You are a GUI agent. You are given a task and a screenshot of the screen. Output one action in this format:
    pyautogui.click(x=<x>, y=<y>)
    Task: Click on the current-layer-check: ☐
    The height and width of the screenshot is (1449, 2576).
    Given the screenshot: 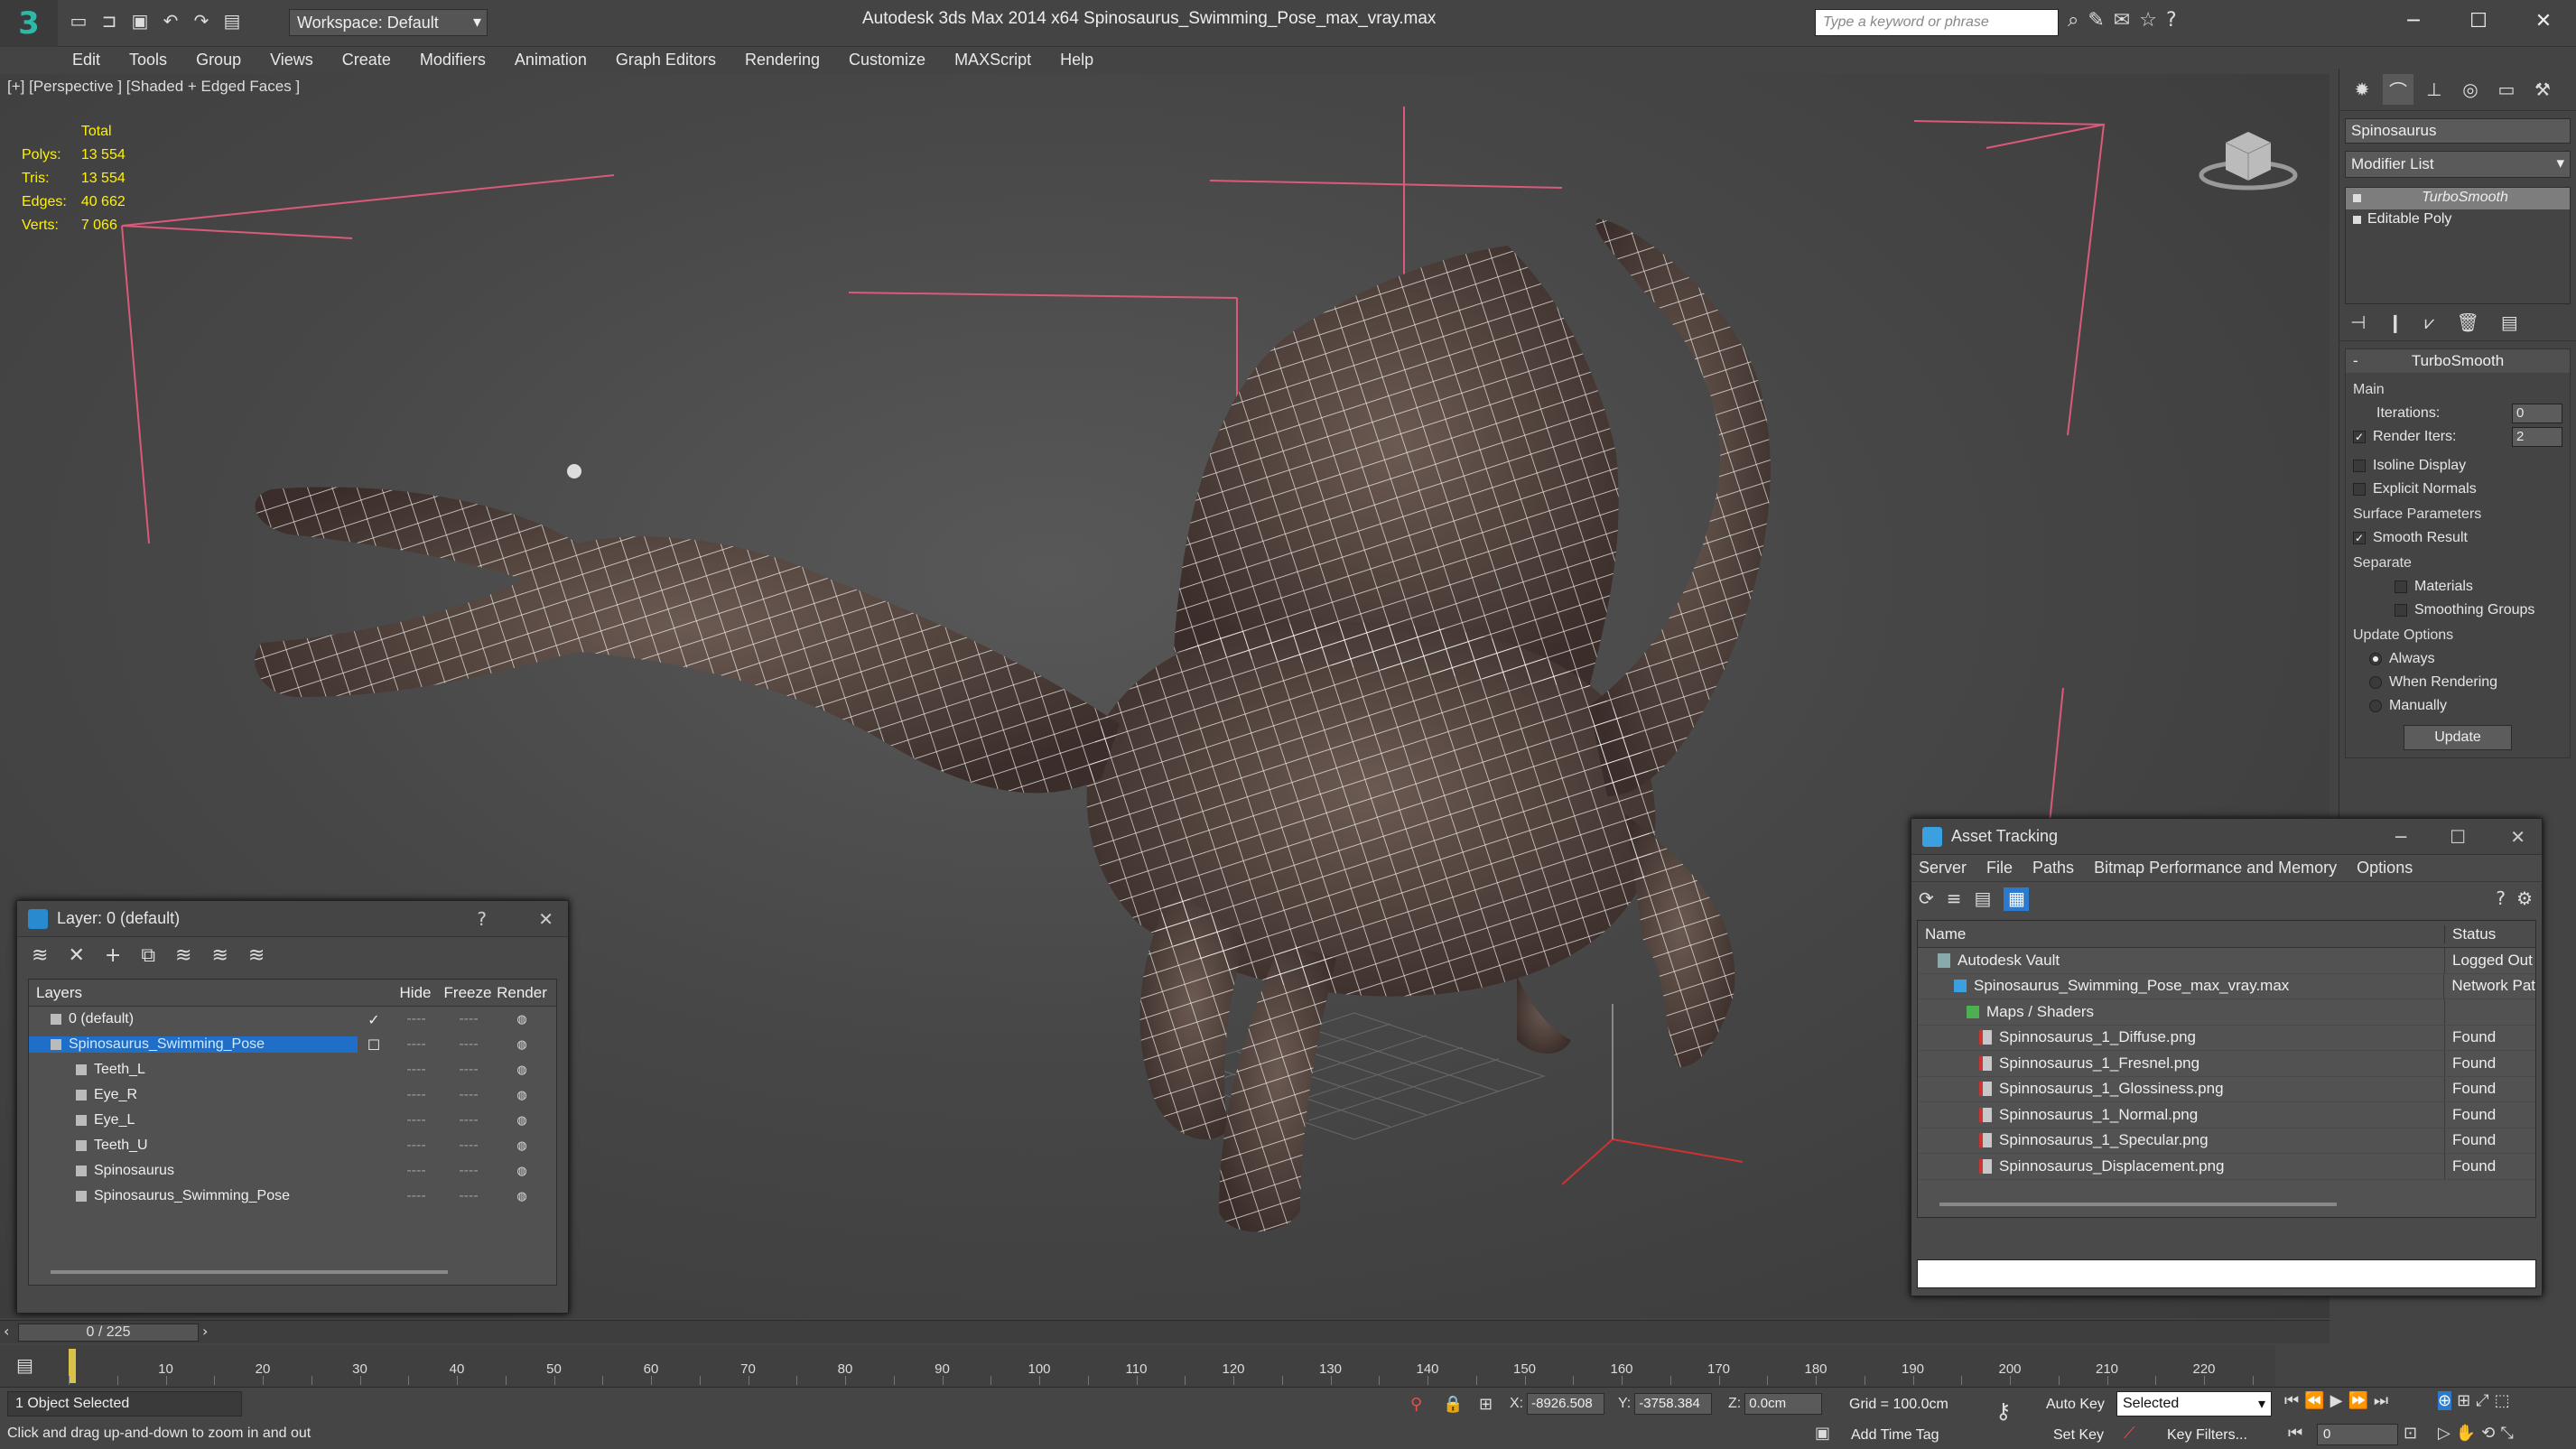 What is the action you would take?
    pyautogui.click(x=374, y=1045)
    